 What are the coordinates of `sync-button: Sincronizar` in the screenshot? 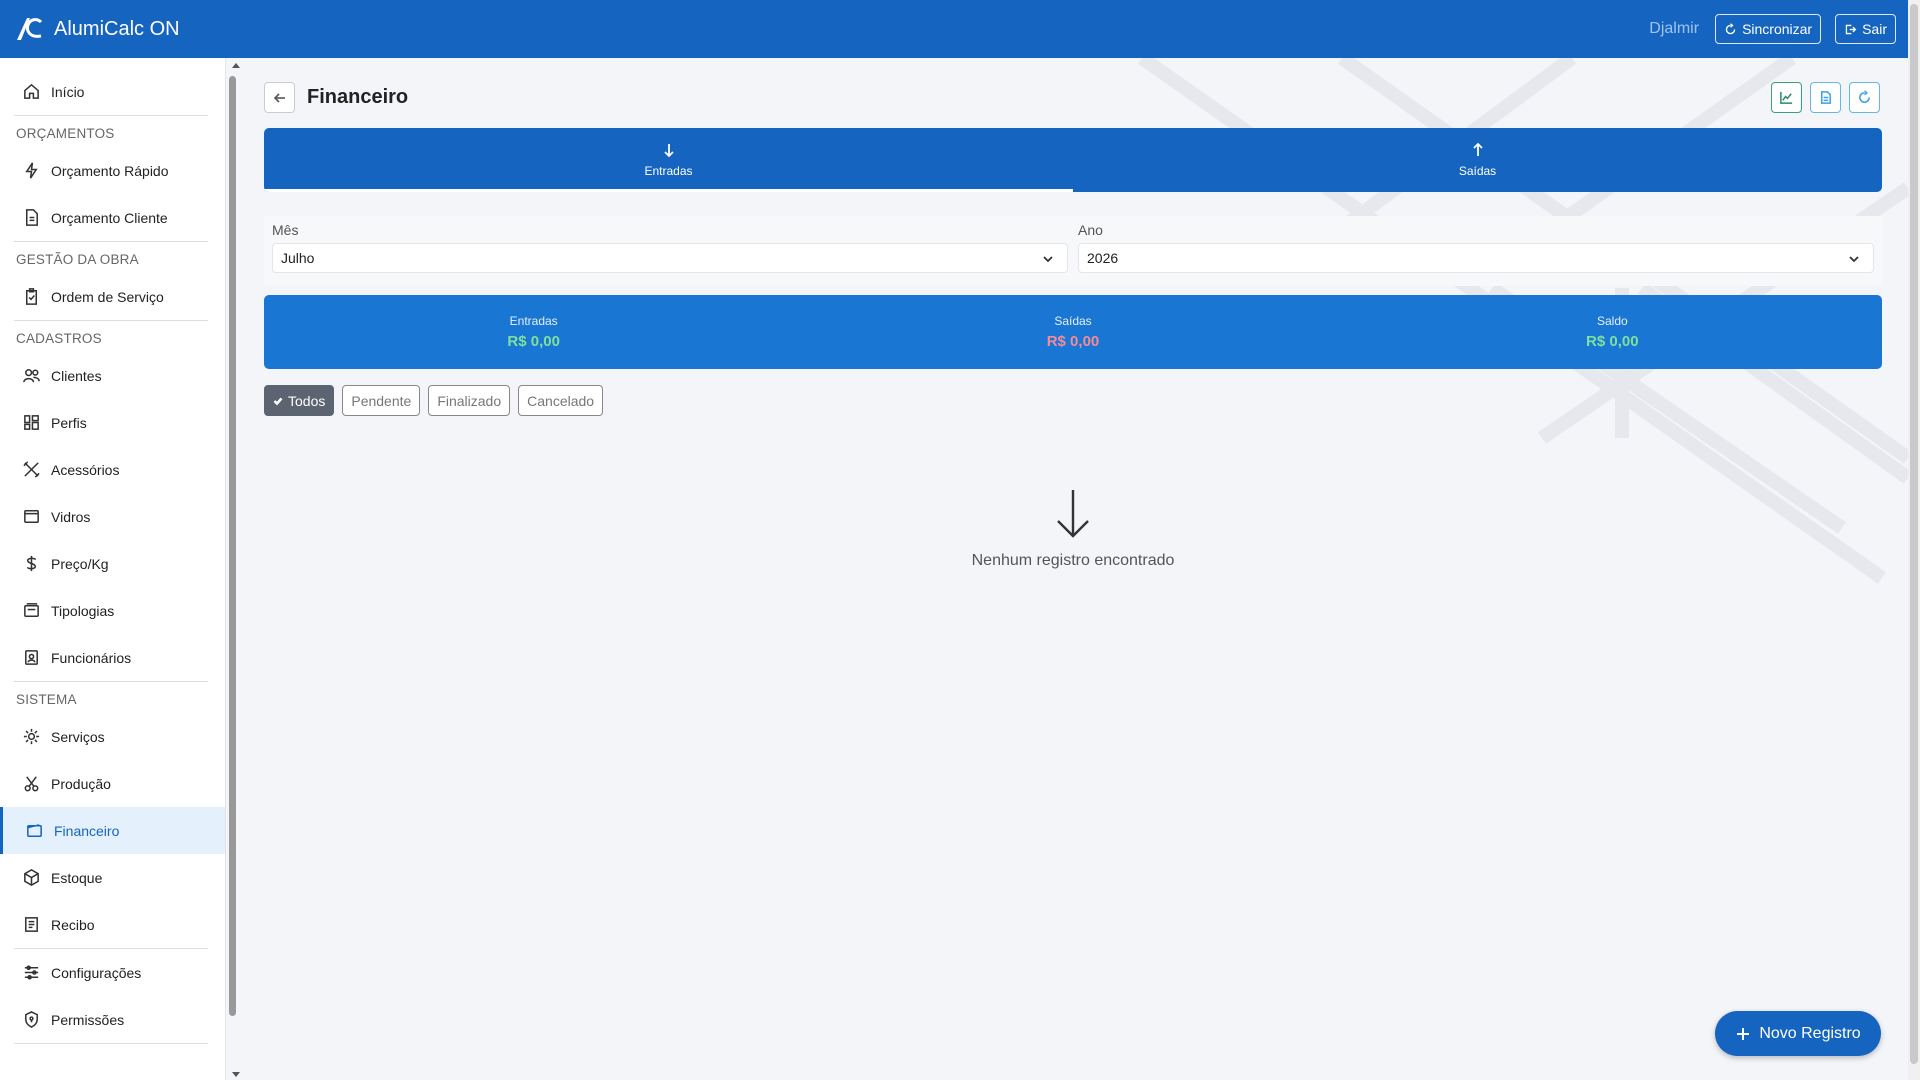 It's located at (1768, 29).